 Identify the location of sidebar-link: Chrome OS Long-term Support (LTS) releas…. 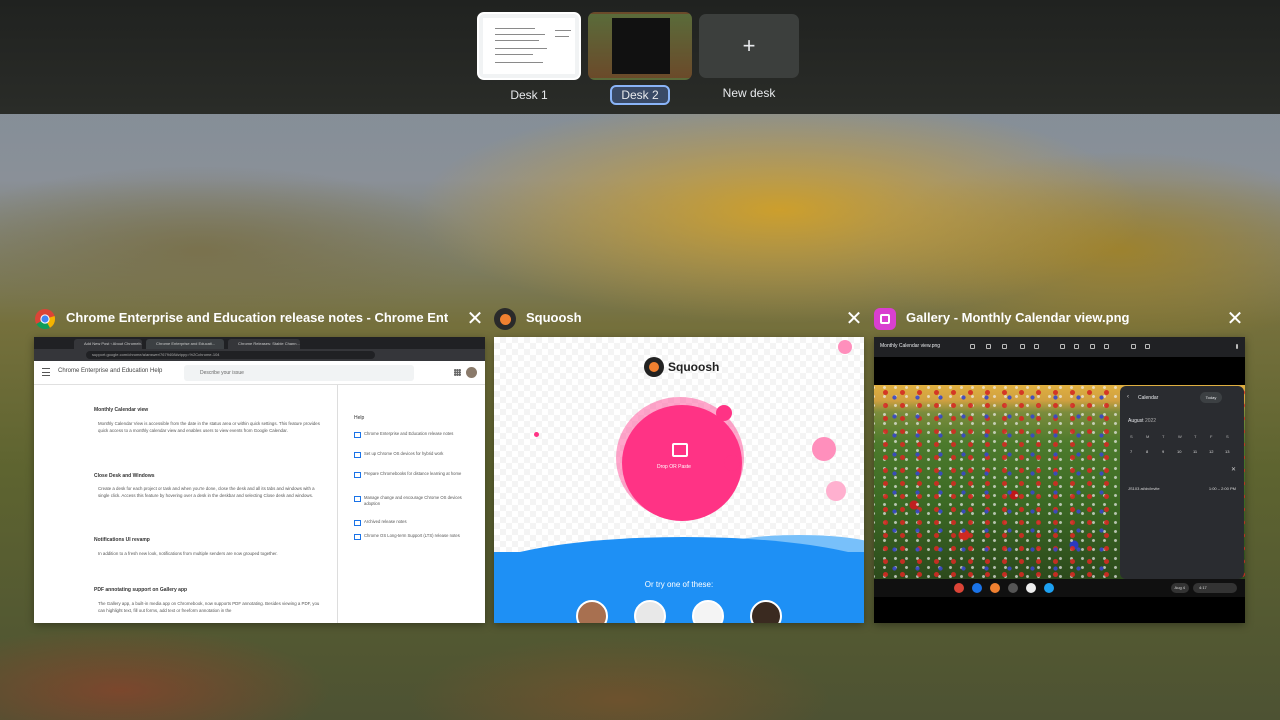
(409, 536).